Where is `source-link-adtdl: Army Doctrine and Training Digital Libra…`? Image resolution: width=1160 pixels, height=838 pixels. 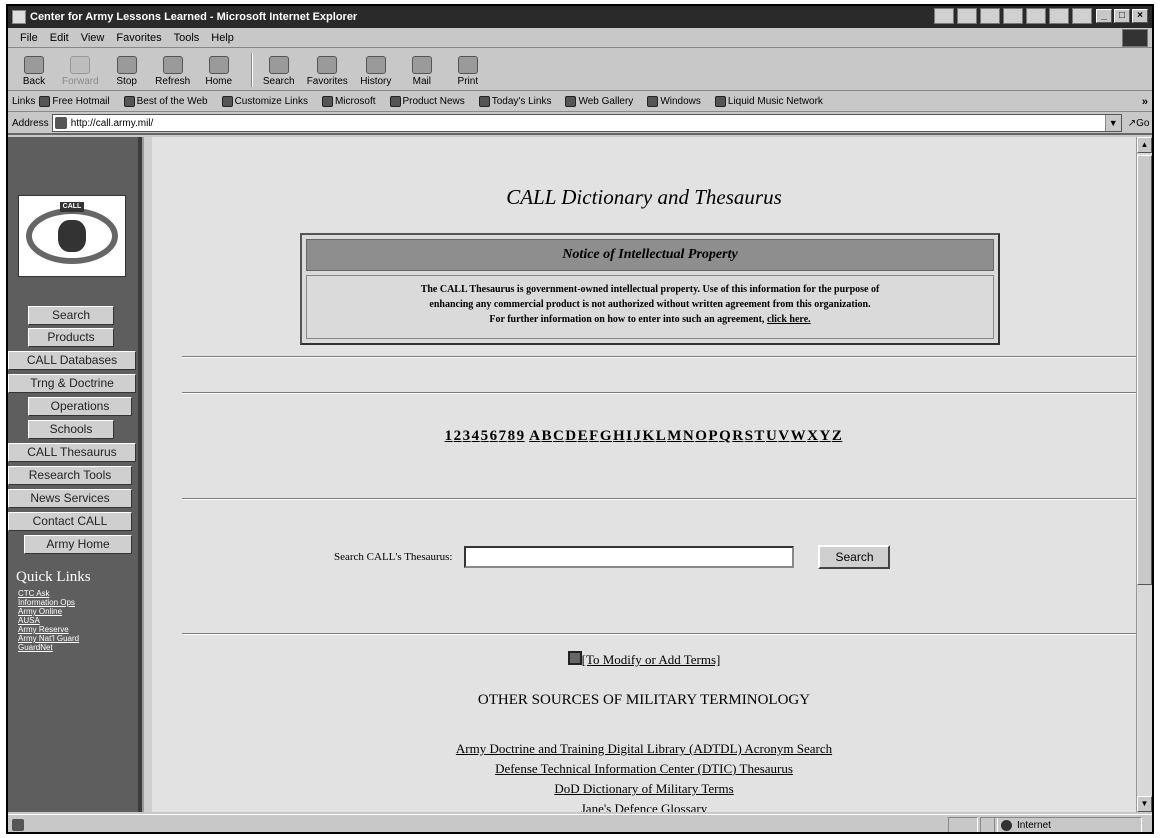
source-link-adtdl: Army Doctrine and Training Digital Libra… is located at coordinates (644, 749).